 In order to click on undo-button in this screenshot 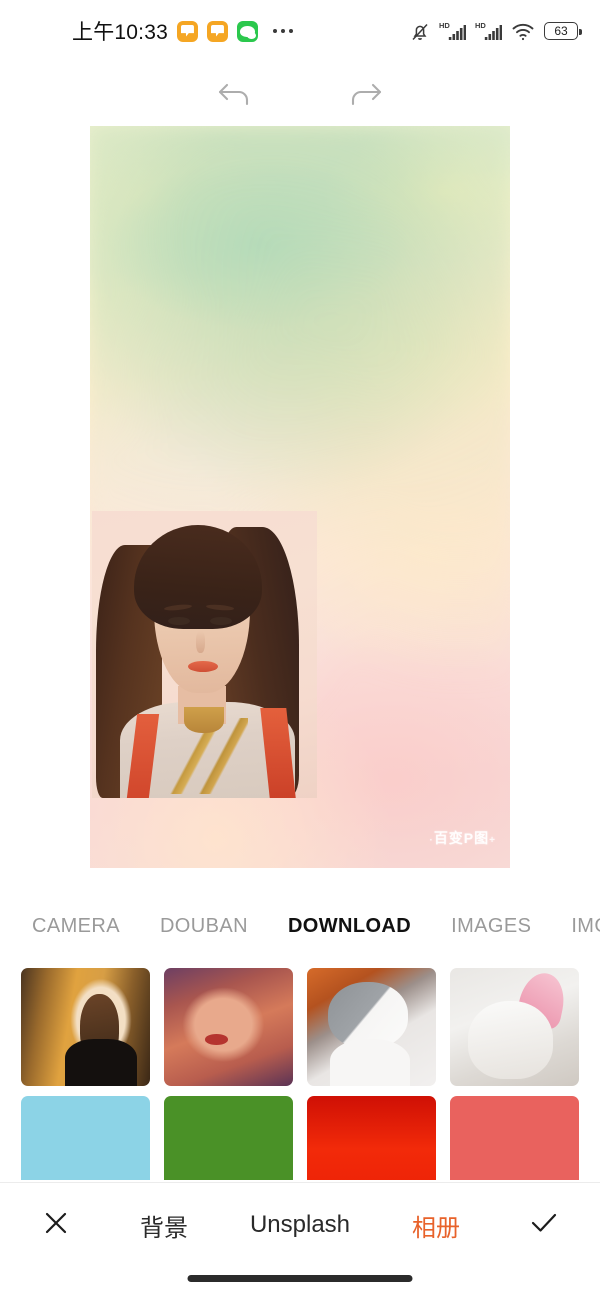, I will do `click(236, 96)`.